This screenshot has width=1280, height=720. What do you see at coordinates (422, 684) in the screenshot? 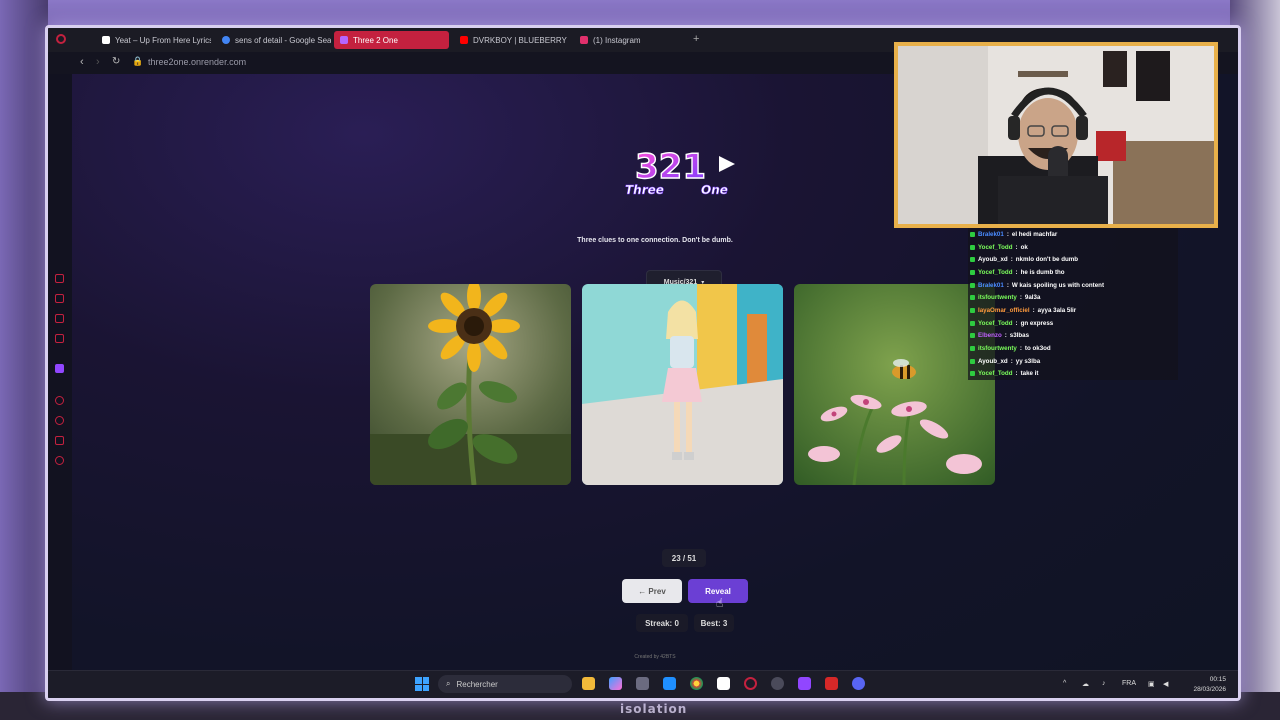
I see `windows-start-icon` at bounding box center [422, 684].